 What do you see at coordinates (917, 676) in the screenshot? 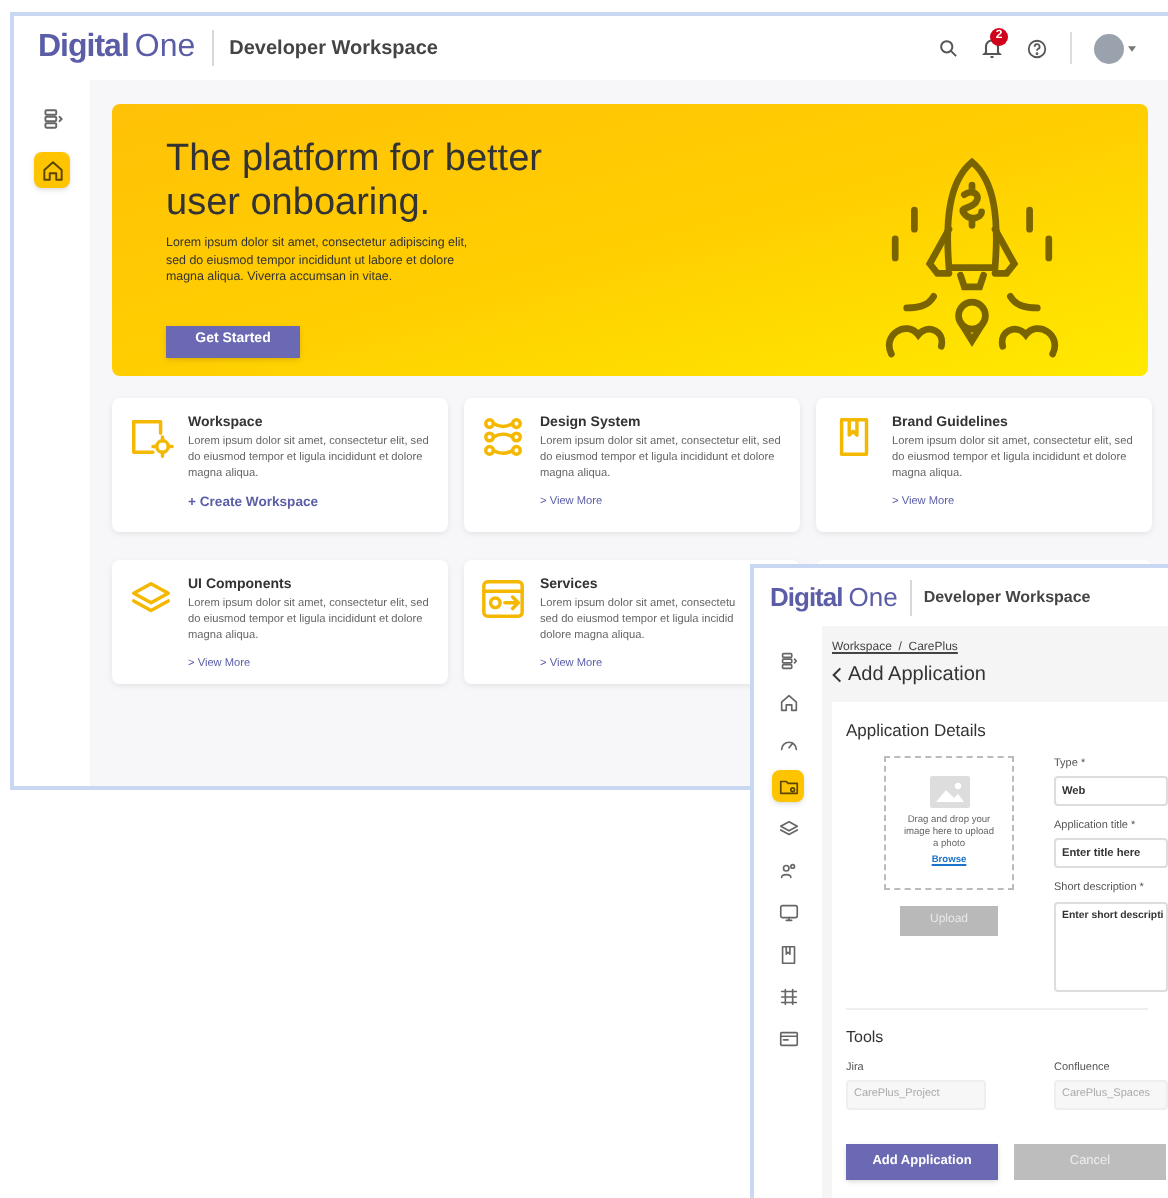
I see `page-title: Add Application` at bounding box center [917, 676].